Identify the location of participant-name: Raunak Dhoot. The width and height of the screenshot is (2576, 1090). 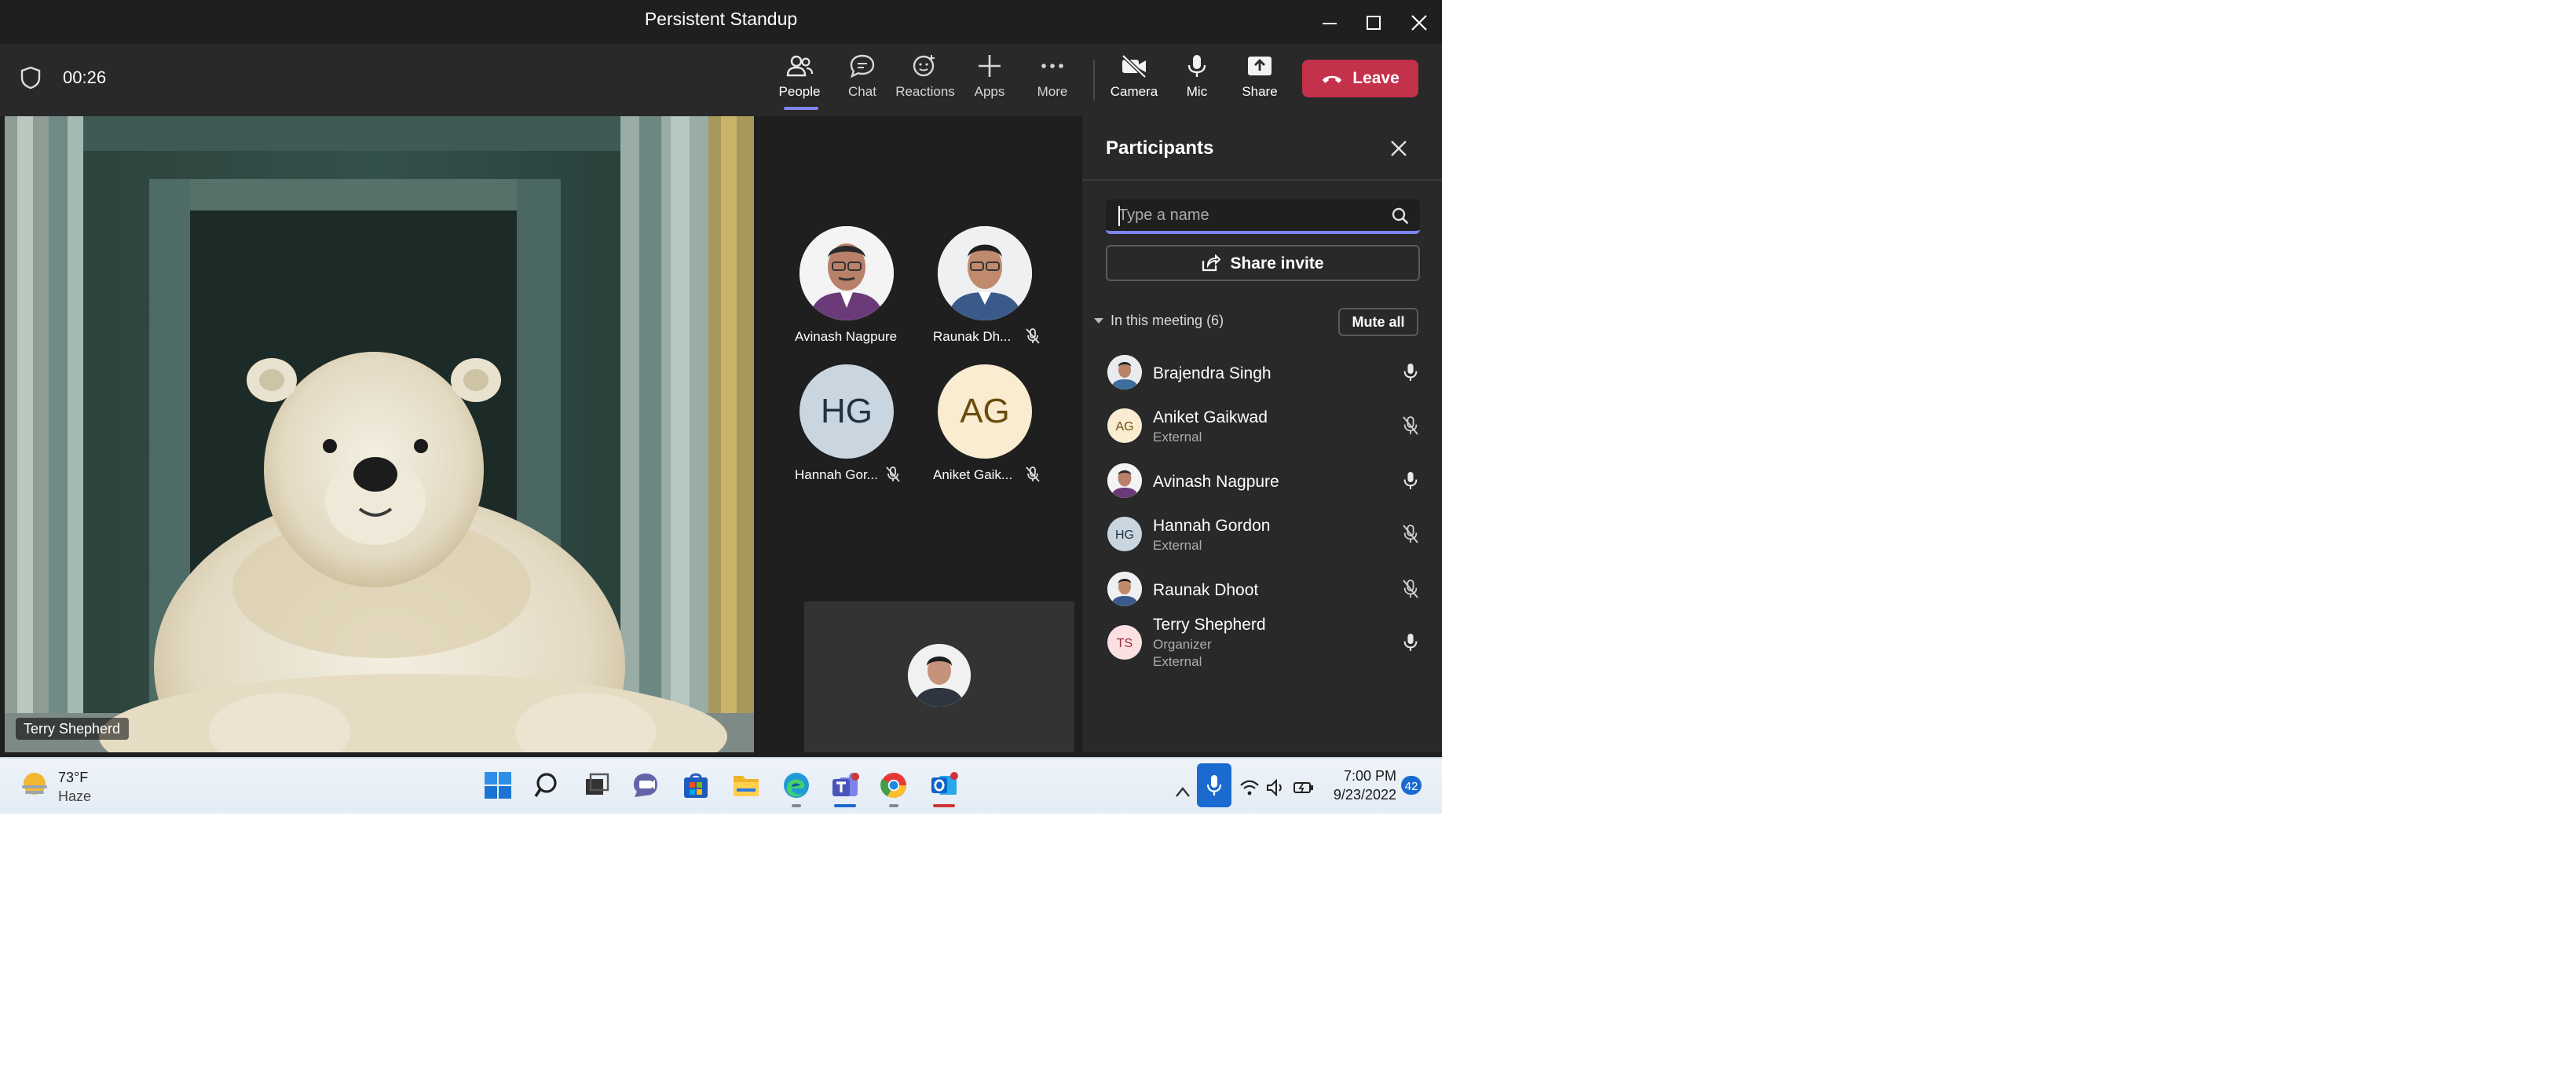
(1206, 590).